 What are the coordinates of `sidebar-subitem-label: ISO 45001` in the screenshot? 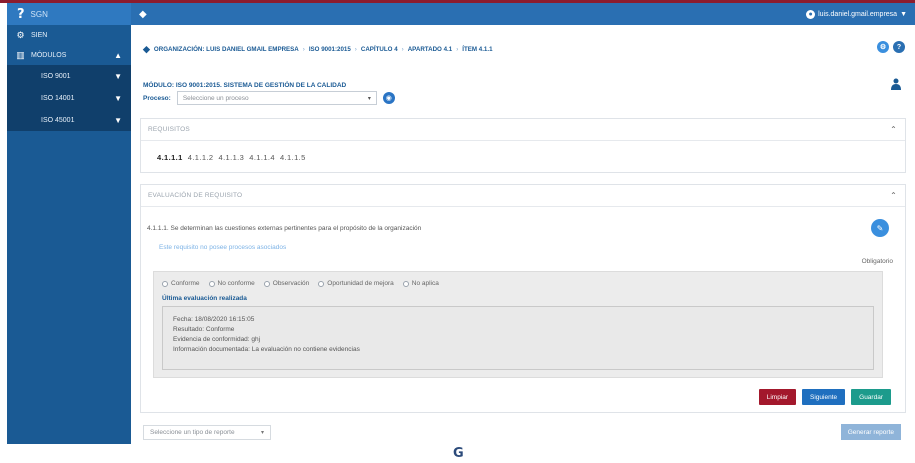 It's located at (58, 120).